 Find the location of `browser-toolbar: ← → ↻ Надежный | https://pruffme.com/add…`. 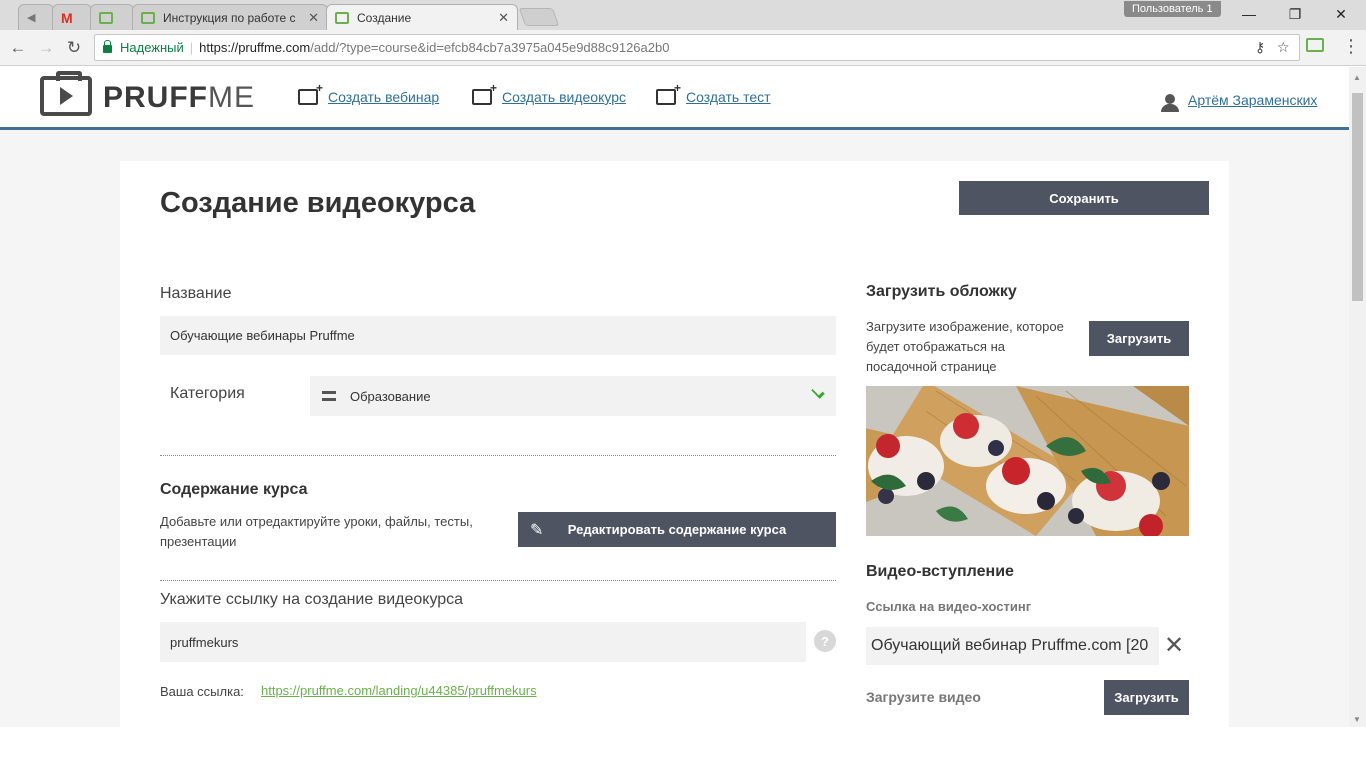

browser-toolbar: ← → ↻ Надежный | https://pruffme.com/add… is located at coordinates (683, 48).